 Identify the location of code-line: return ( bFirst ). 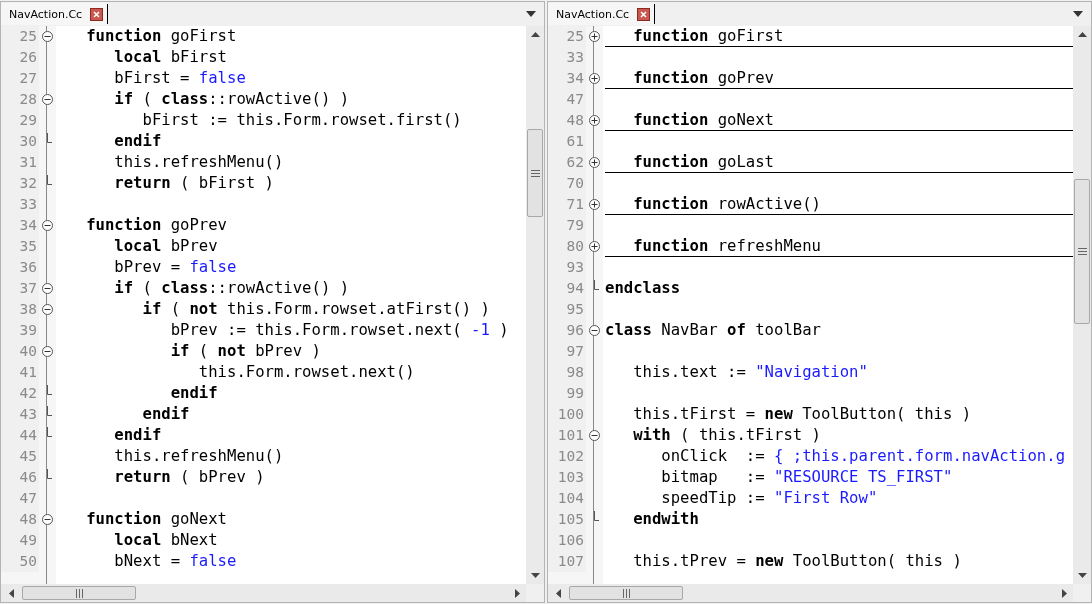
(193, 183).